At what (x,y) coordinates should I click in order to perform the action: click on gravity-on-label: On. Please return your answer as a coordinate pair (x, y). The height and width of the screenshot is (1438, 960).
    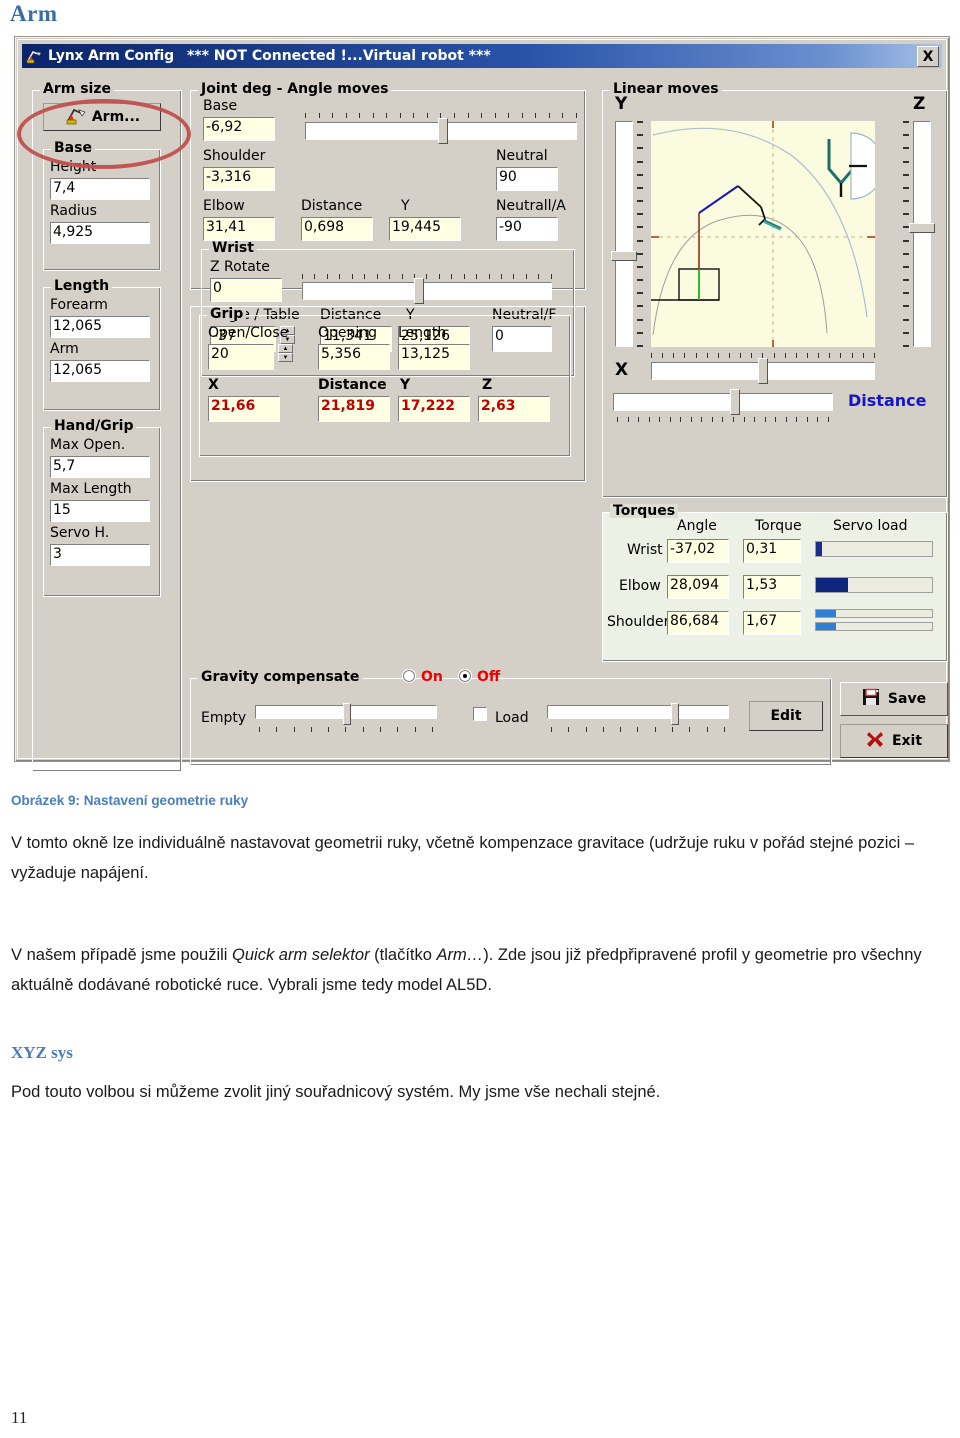
    Looking at the image, I should click on (432, 677).